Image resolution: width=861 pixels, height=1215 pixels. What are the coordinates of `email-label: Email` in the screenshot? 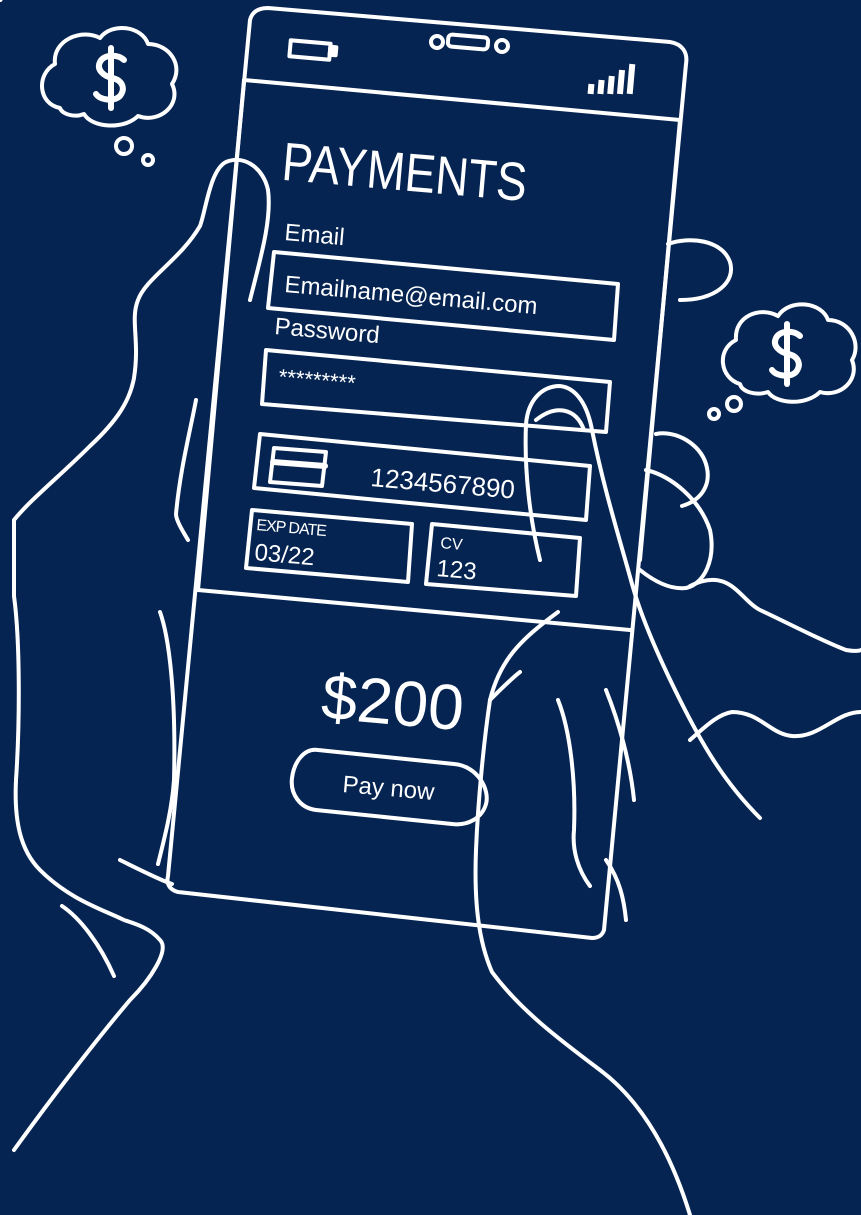 It's located at (314, 235).